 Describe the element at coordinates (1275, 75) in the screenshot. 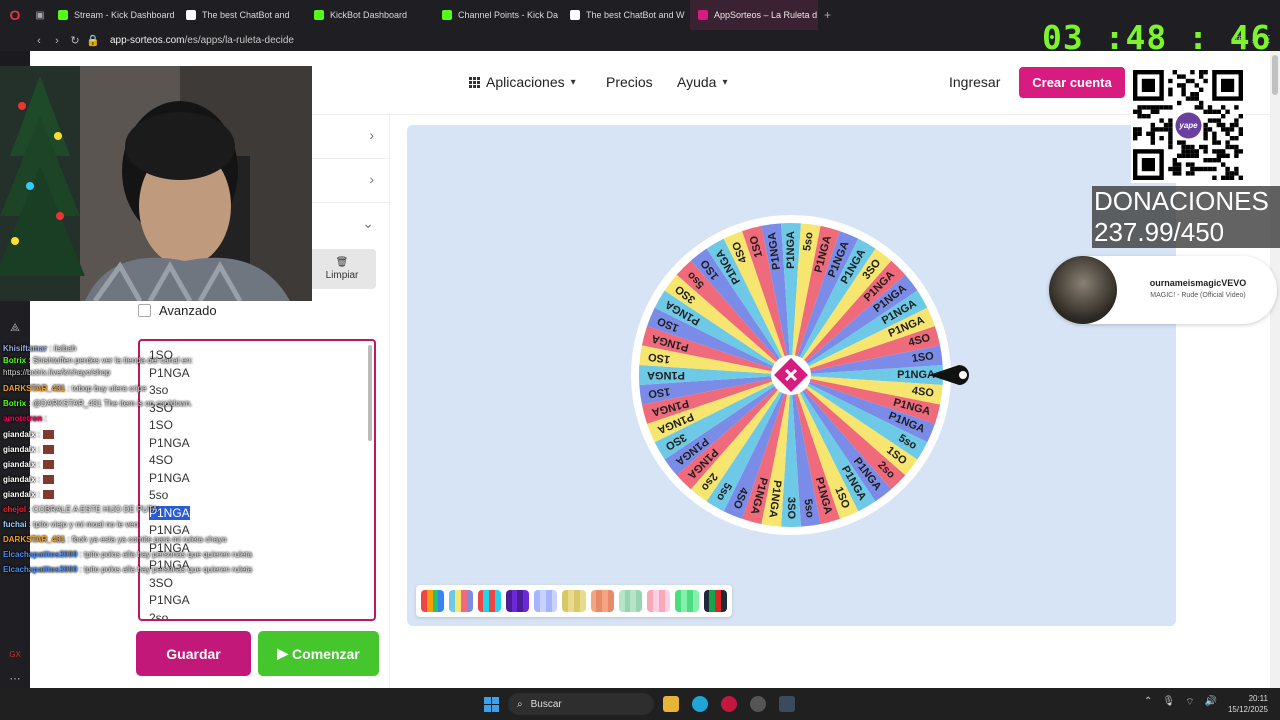

I see `scrollbar-thumb` at that location.